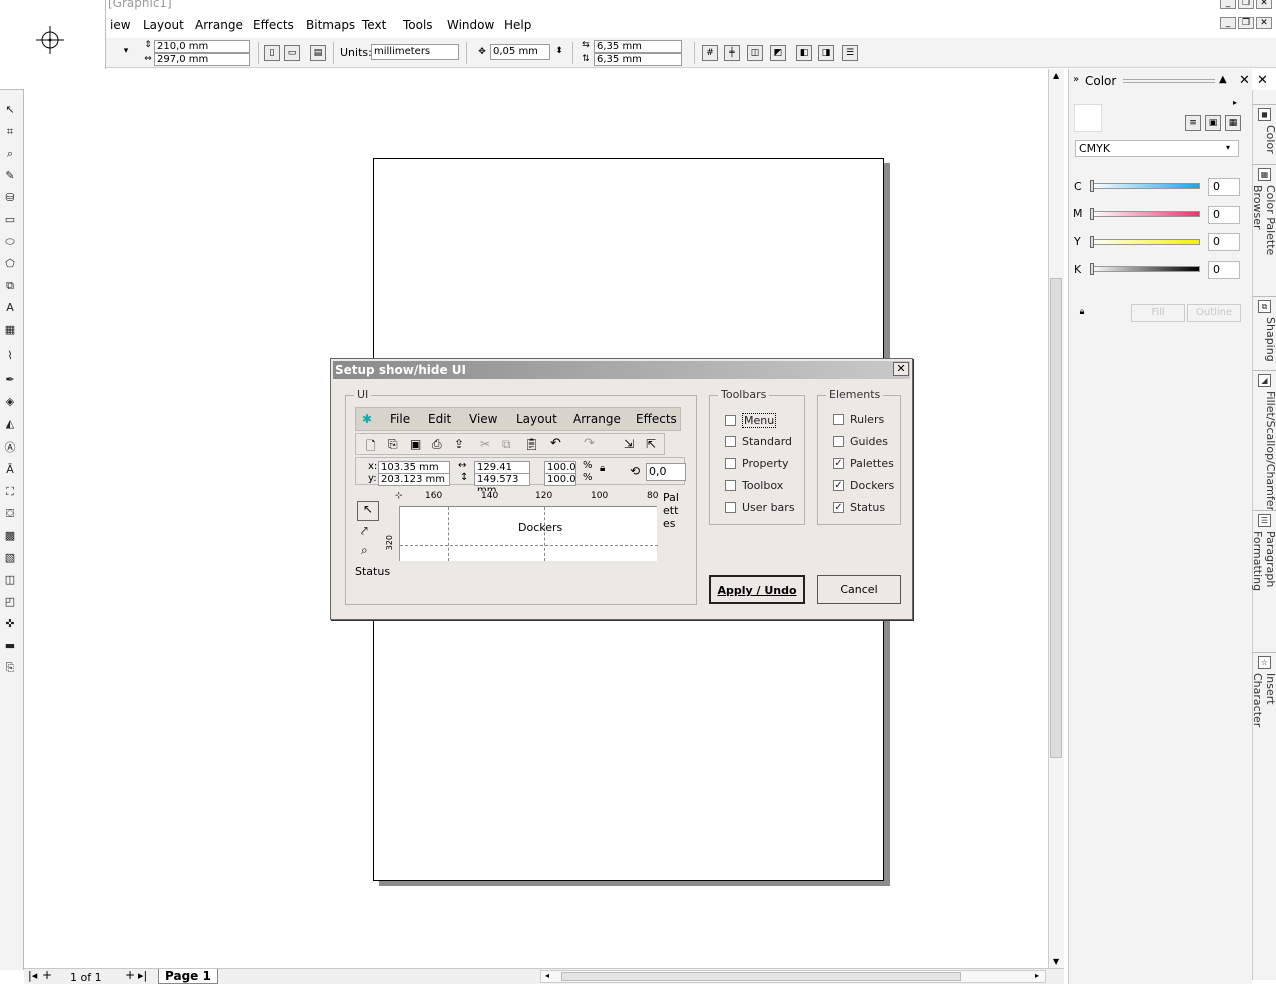  Describe the element at coordinates (638, 46) in the screenshot. I see `dup-x-field: 6,35 mm` at that location.